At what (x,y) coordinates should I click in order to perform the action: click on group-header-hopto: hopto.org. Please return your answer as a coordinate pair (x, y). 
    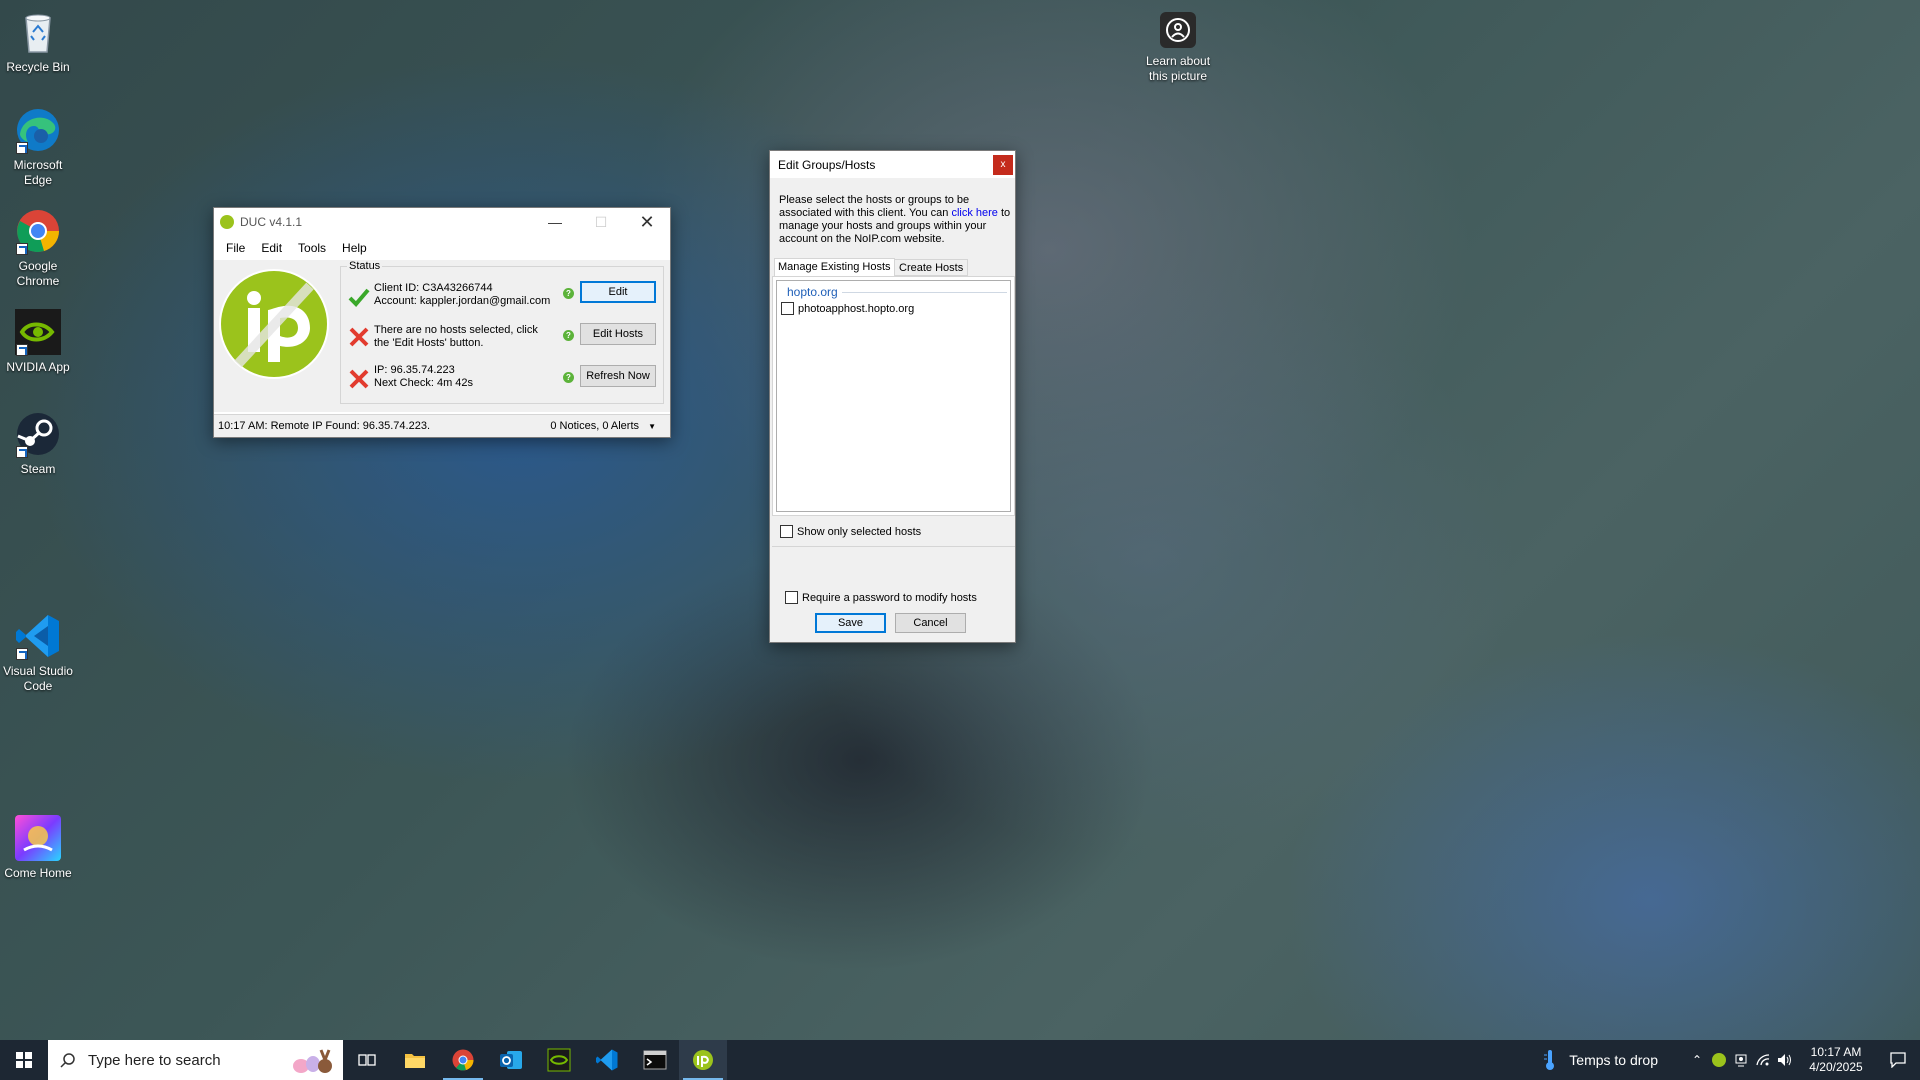
    Looking at the image, I should click on (812, 292).